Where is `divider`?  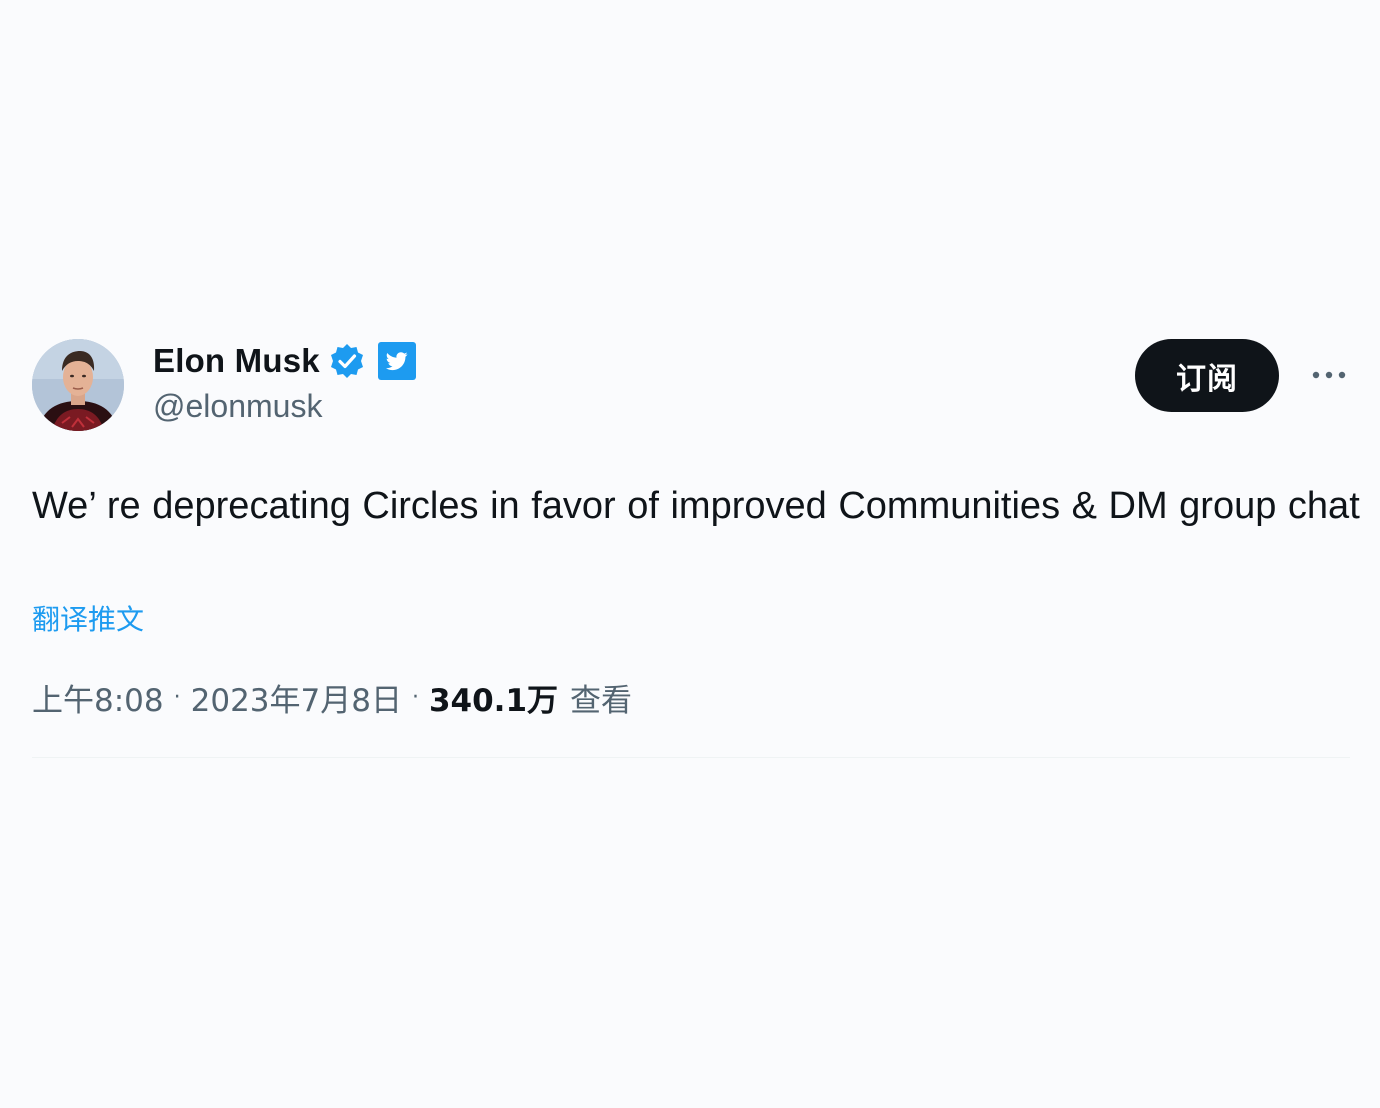 divider is located at coordinates (691, 757).